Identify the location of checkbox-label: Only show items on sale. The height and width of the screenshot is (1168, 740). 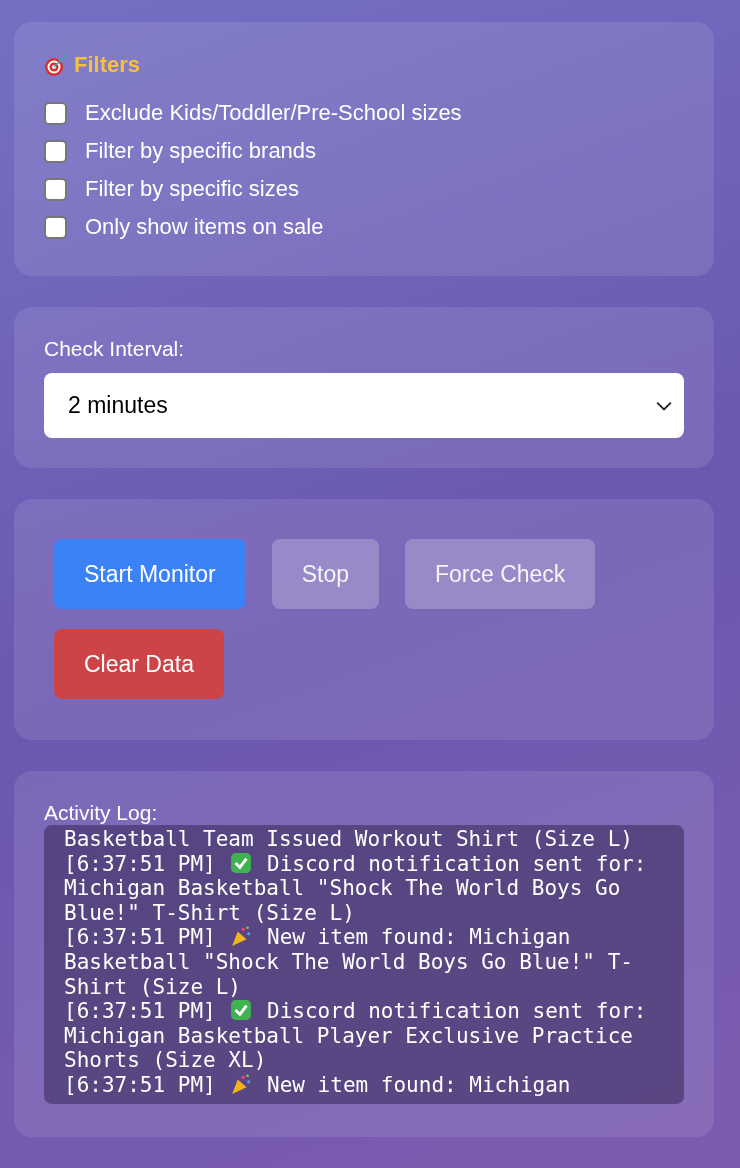
(204, 227).